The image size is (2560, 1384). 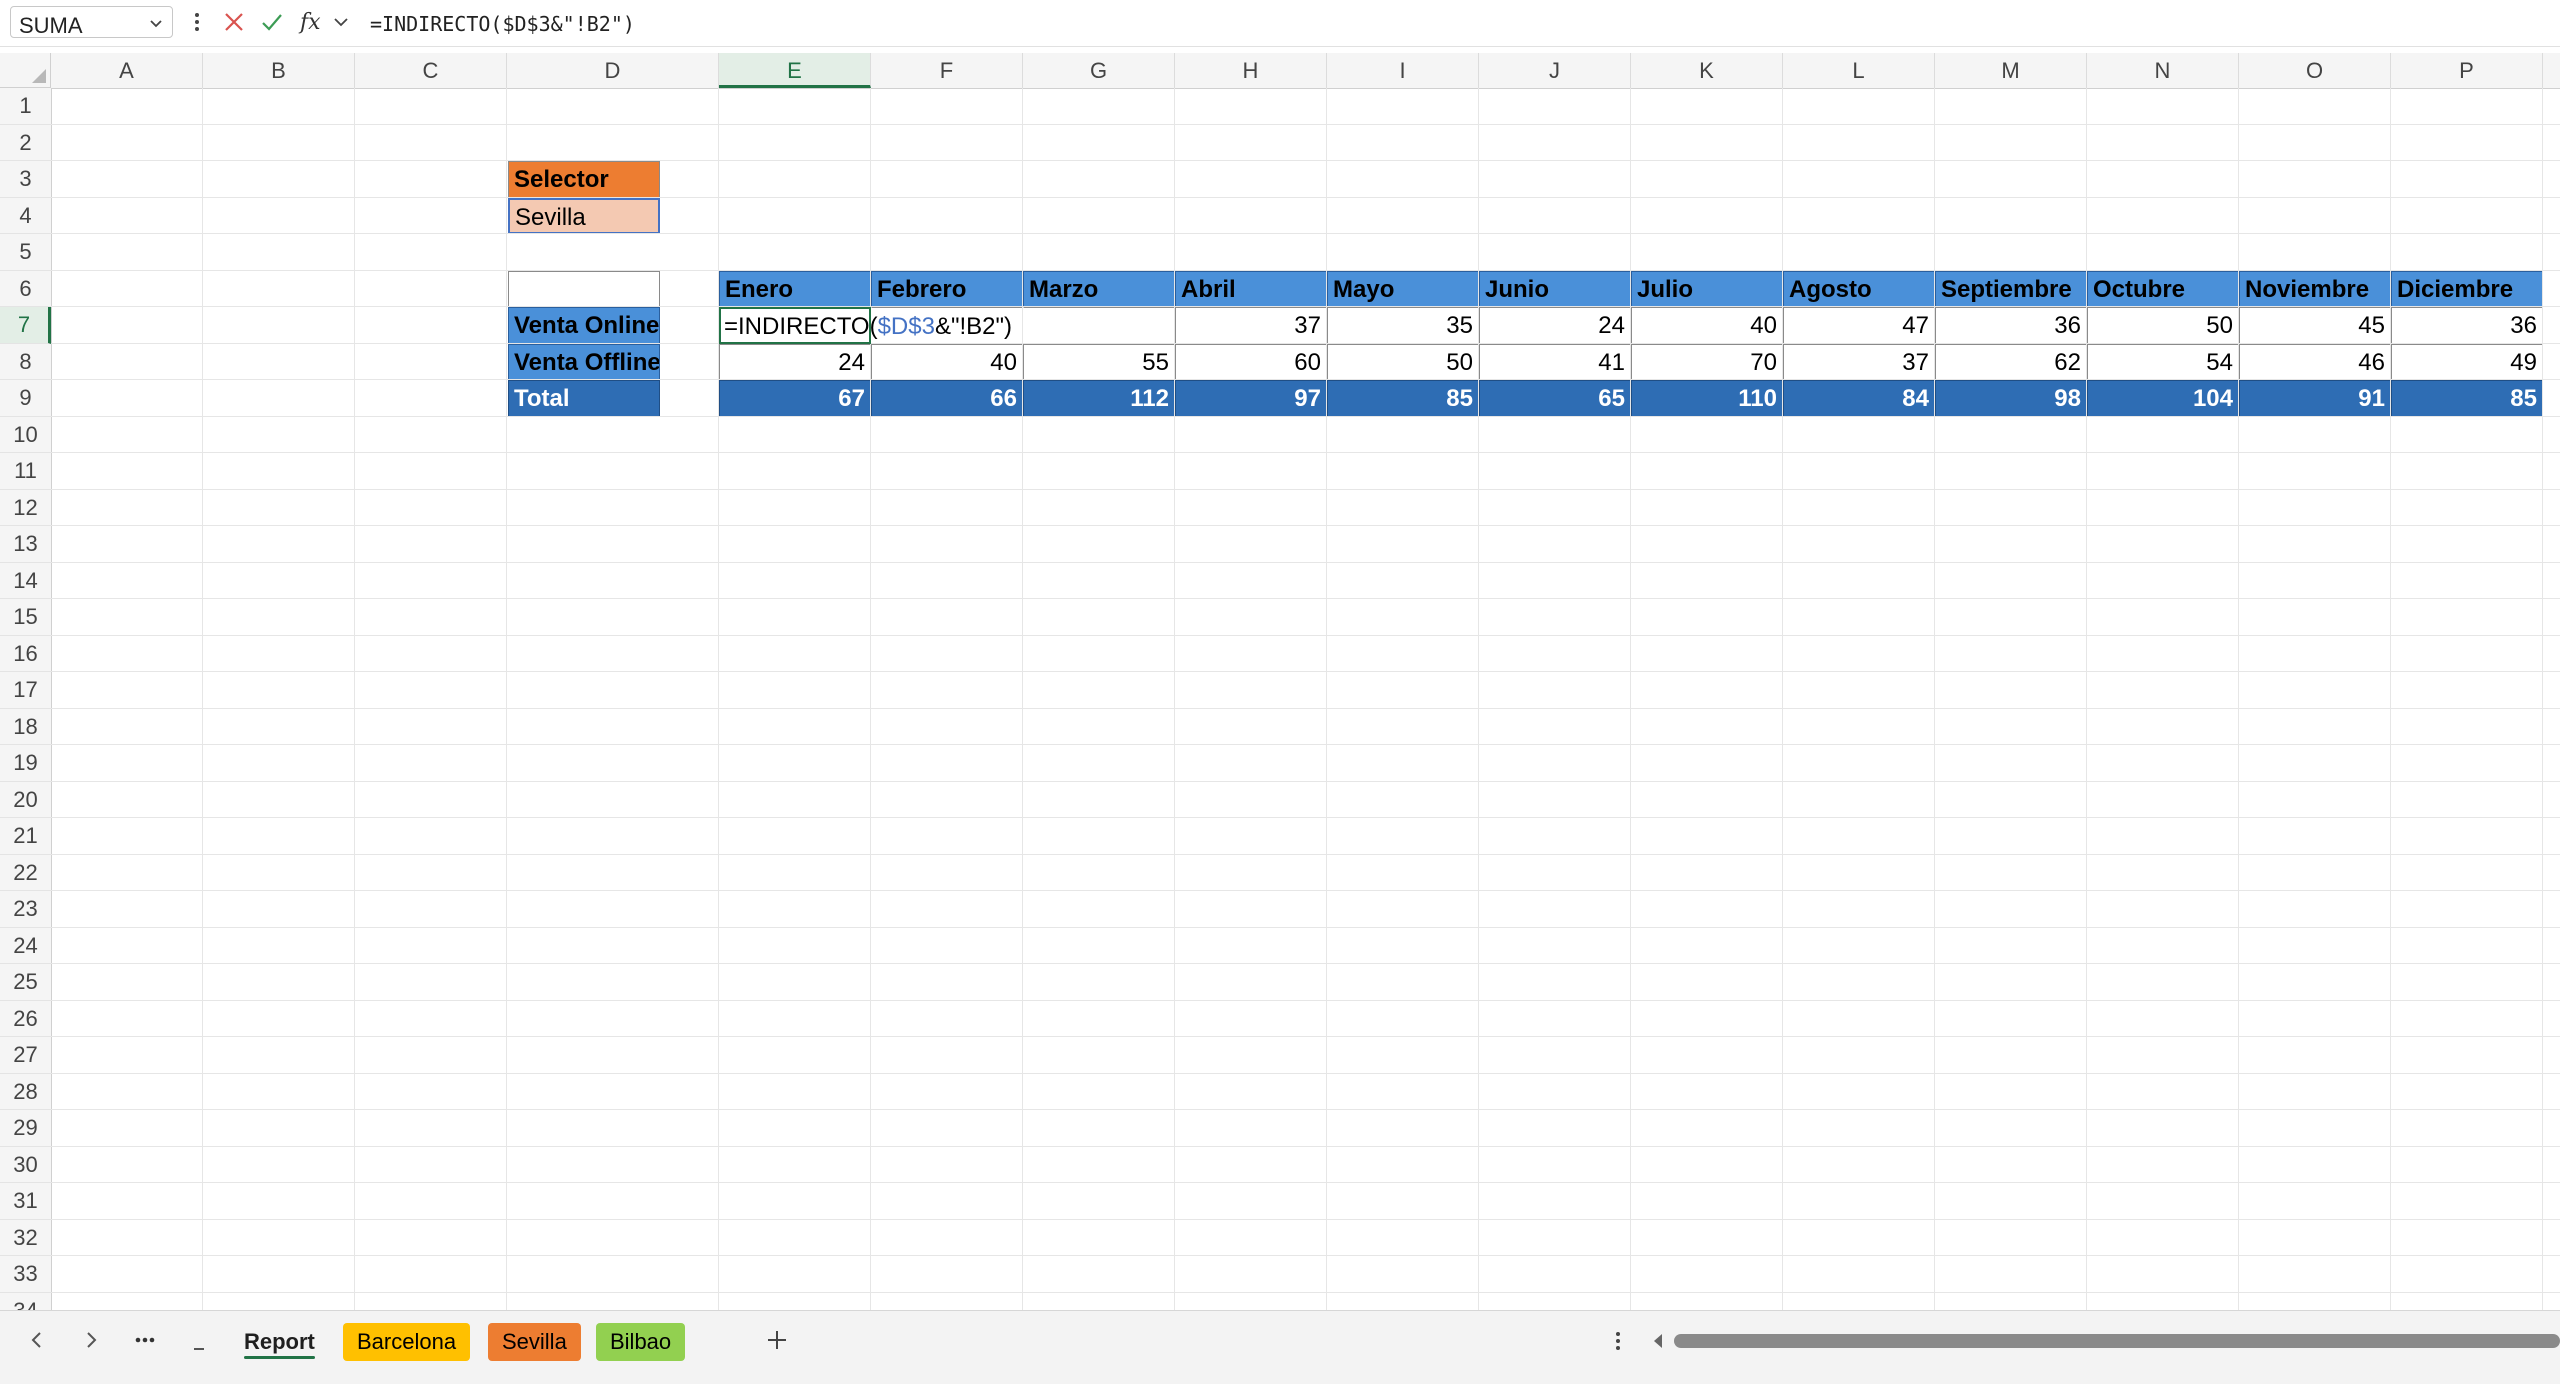 What do you see at coordinates (947, 70) in the screenshot?
I see `column-header-f: F` at bounding box center [947, 70].